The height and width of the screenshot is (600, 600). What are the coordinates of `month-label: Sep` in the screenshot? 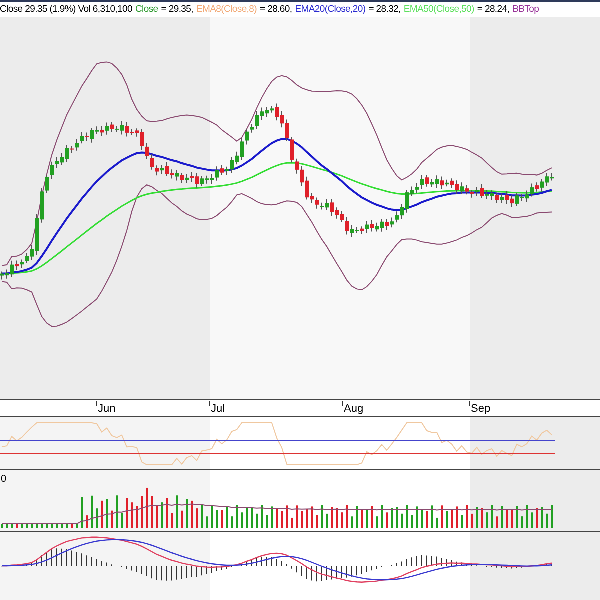 It's located at (481, 409).